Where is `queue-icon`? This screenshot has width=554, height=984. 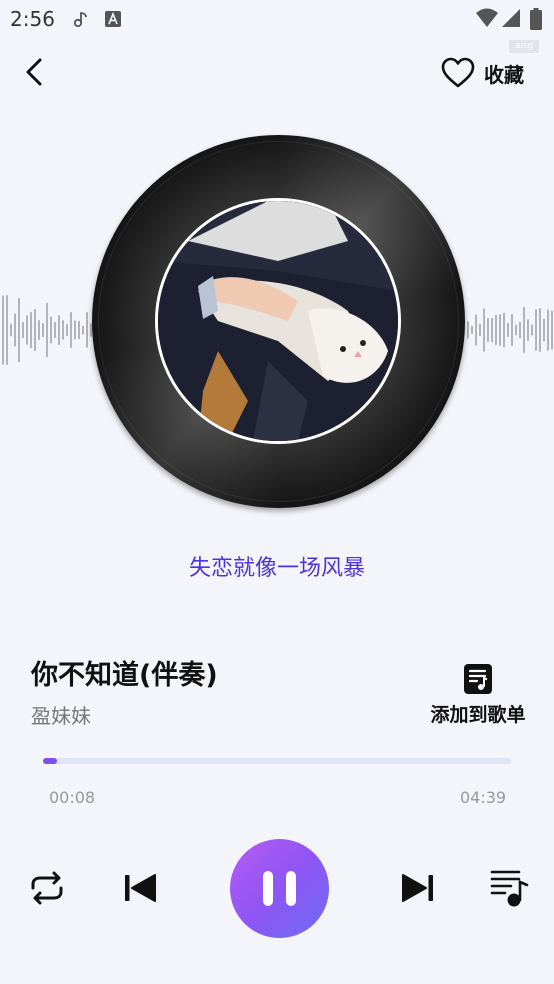
queue-icon is located at coordinates (509, 888).